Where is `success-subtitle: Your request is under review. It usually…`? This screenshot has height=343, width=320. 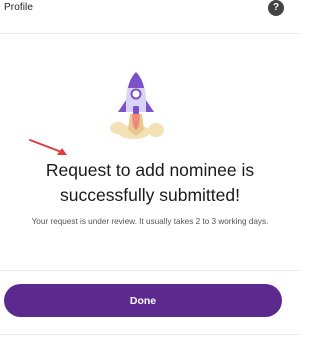
success-subtitle: Your request is under review. It usually… is located at coordinates (150, 221).